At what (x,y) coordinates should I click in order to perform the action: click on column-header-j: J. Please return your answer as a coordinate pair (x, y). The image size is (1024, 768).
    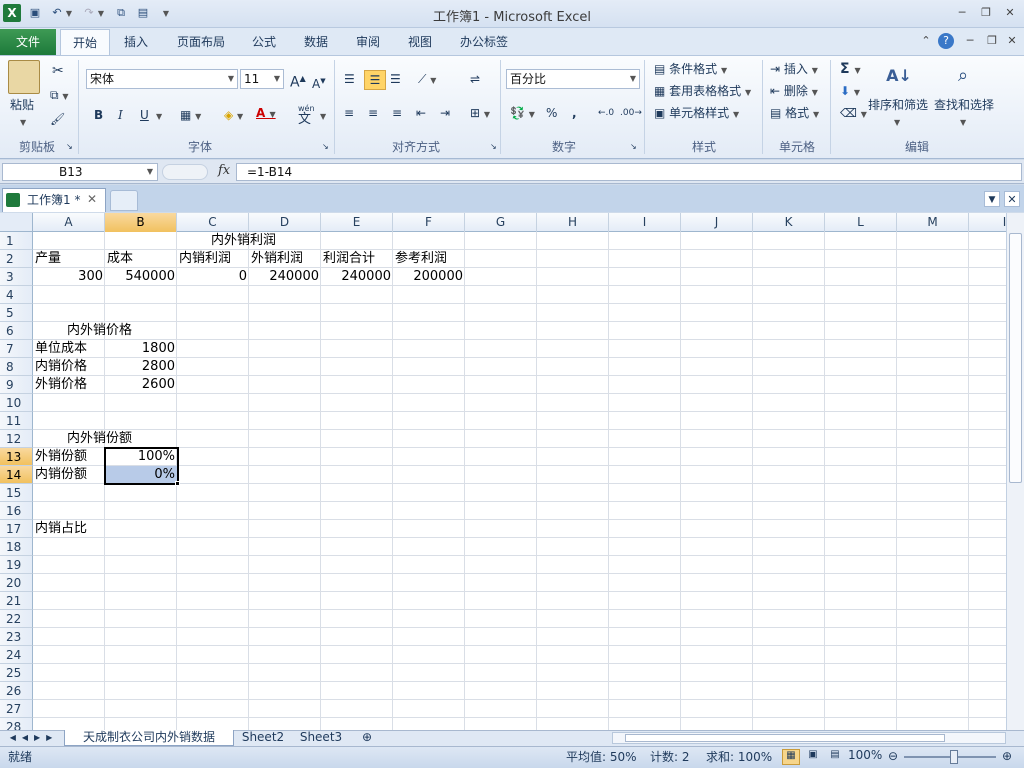
    Looking at the image, I should click on (717, 222).